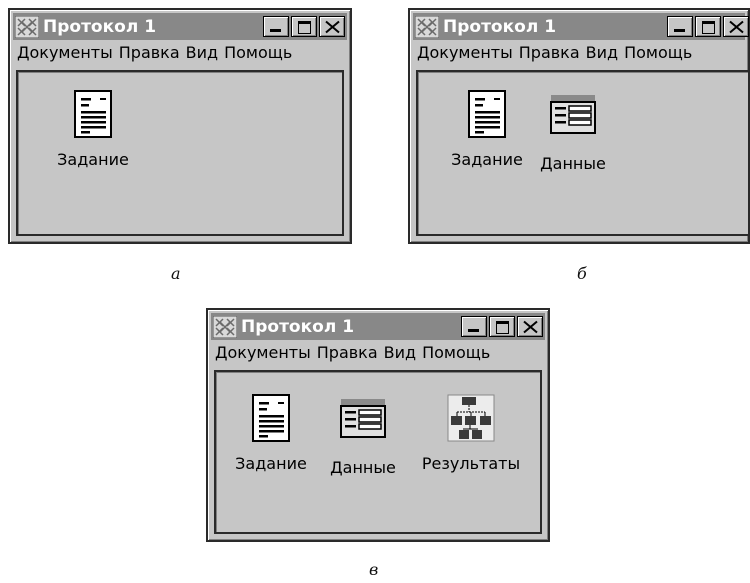 The height and width of the screenshot is (583, 750). I want to click on document-label: Задание, so click(93, 159).